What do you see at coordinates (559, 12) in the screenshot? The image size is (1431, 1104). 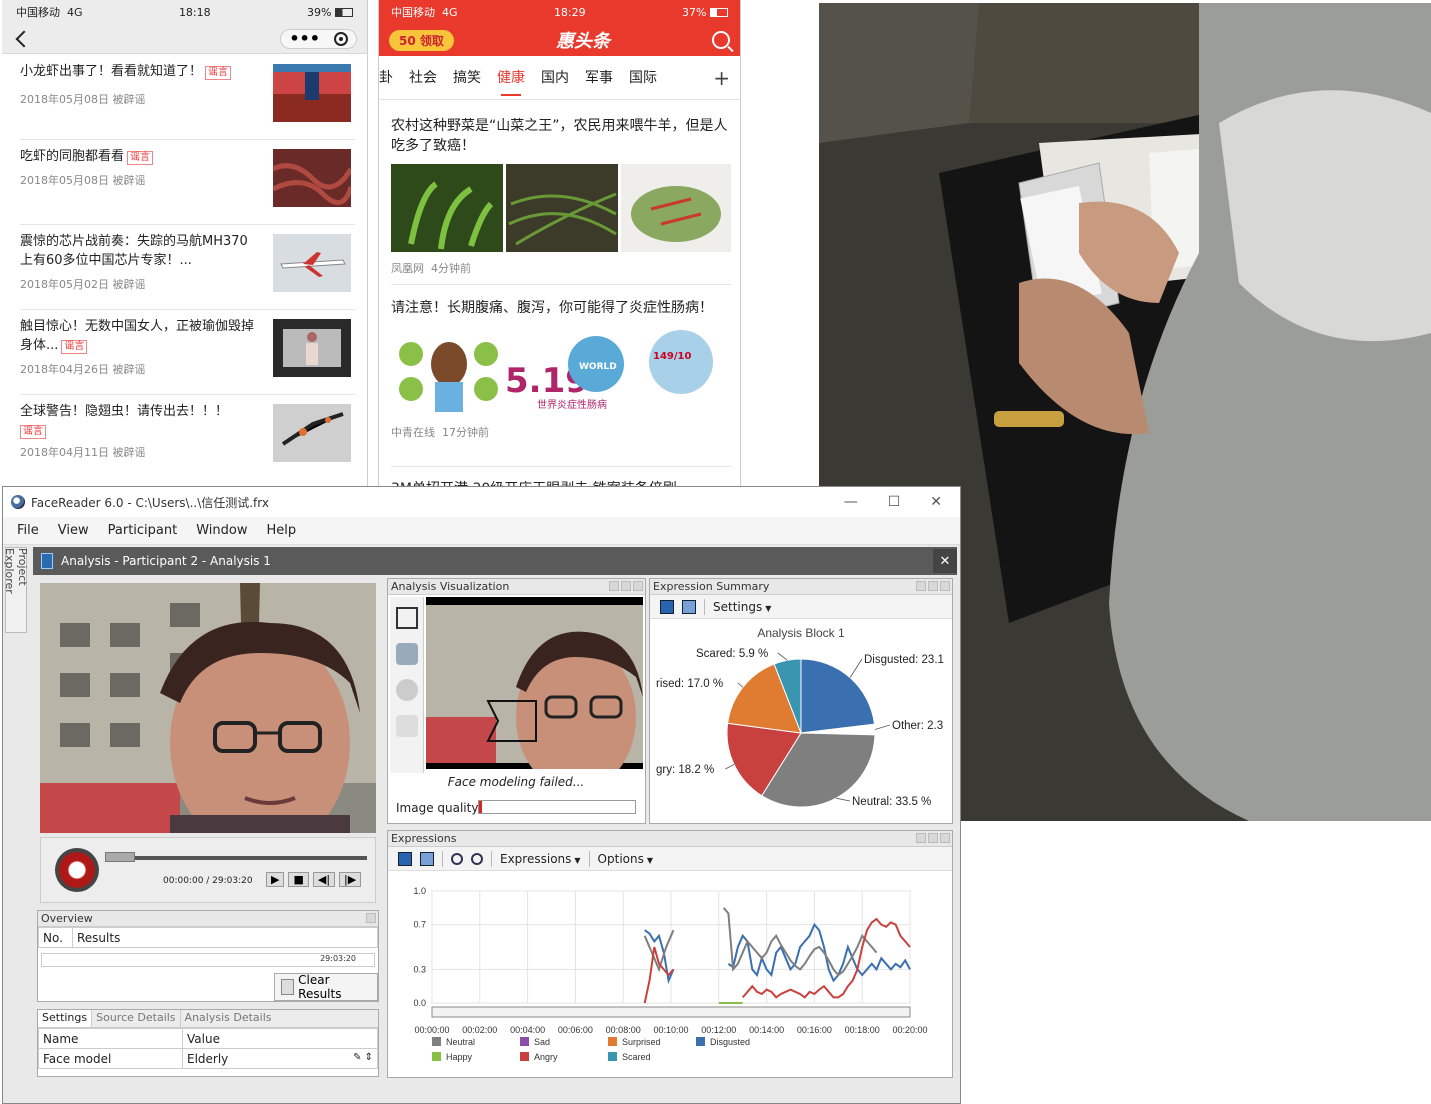 I see `status-bar: 中国移动 4G 18:29 37%` at bounding box center [559, 12].